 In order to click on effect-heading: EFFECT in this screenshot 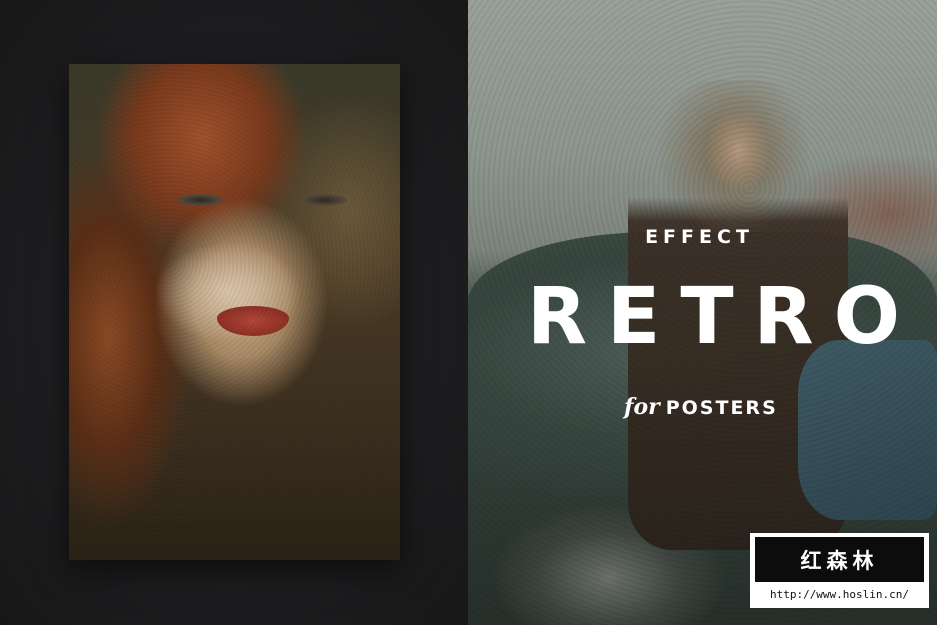, I will do `click(699, 237)`.